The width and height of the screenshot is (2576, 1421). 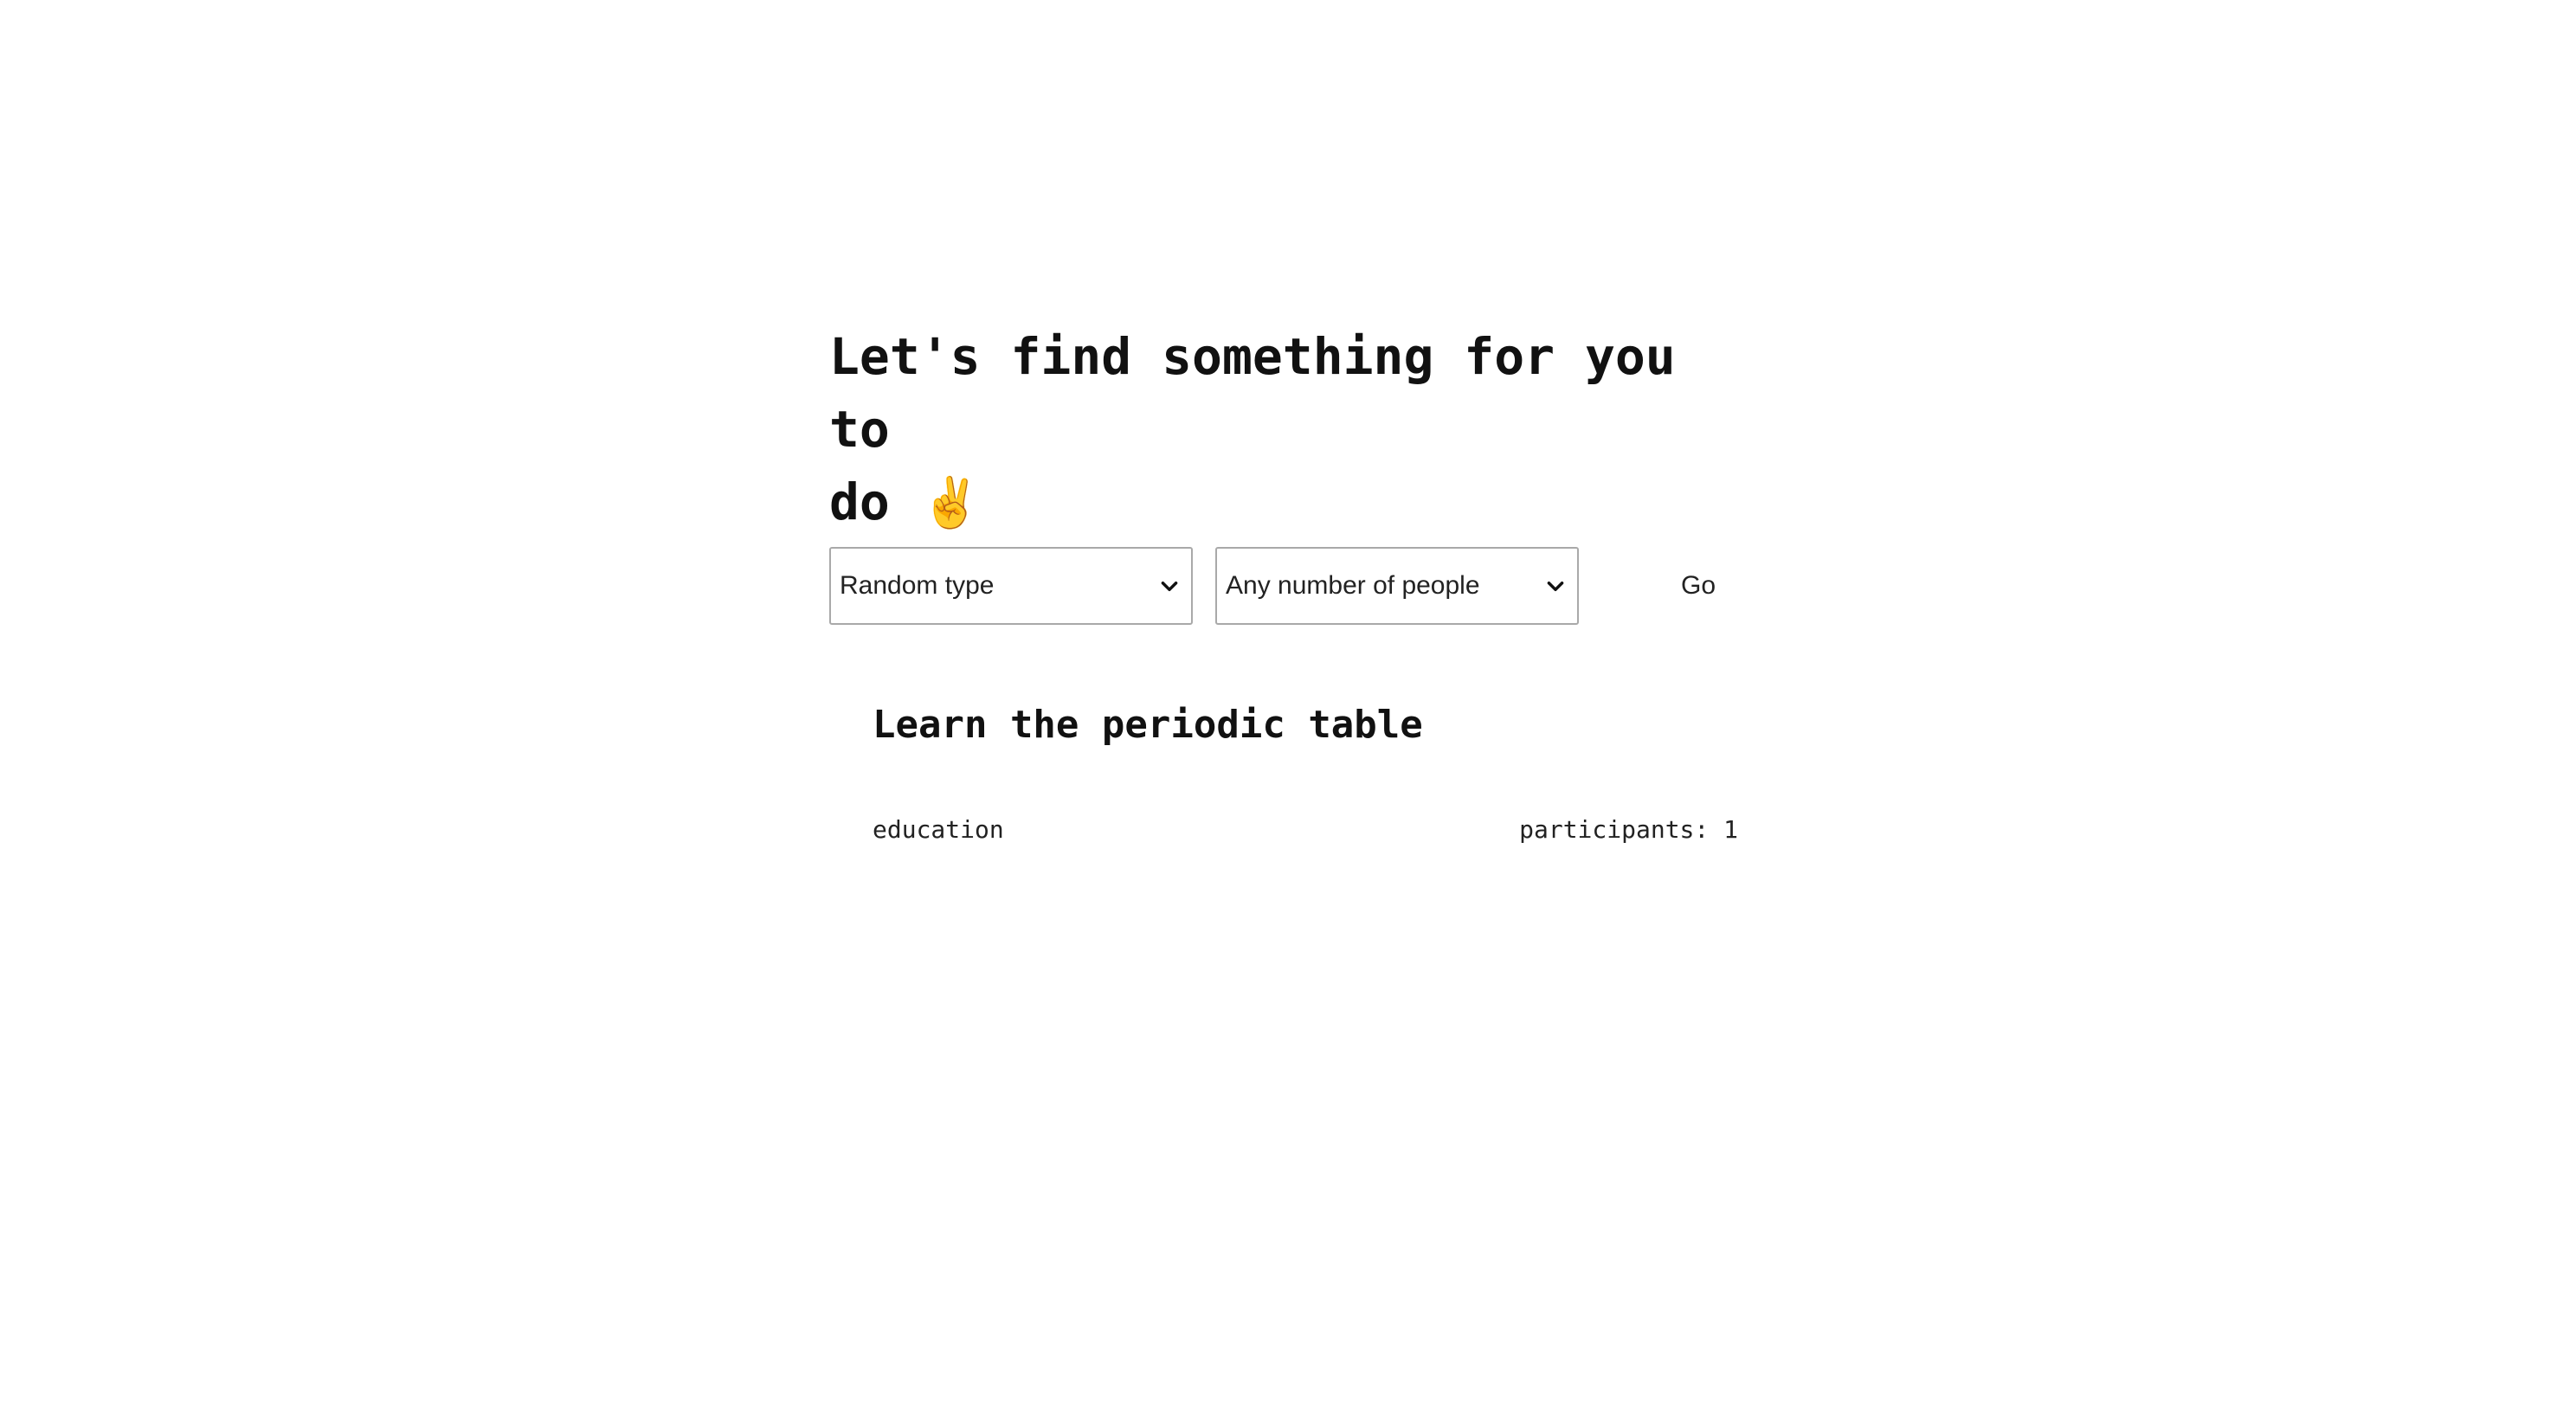 I want to click on activity-meta: education participants: 1, so click(x=1305, y=829).